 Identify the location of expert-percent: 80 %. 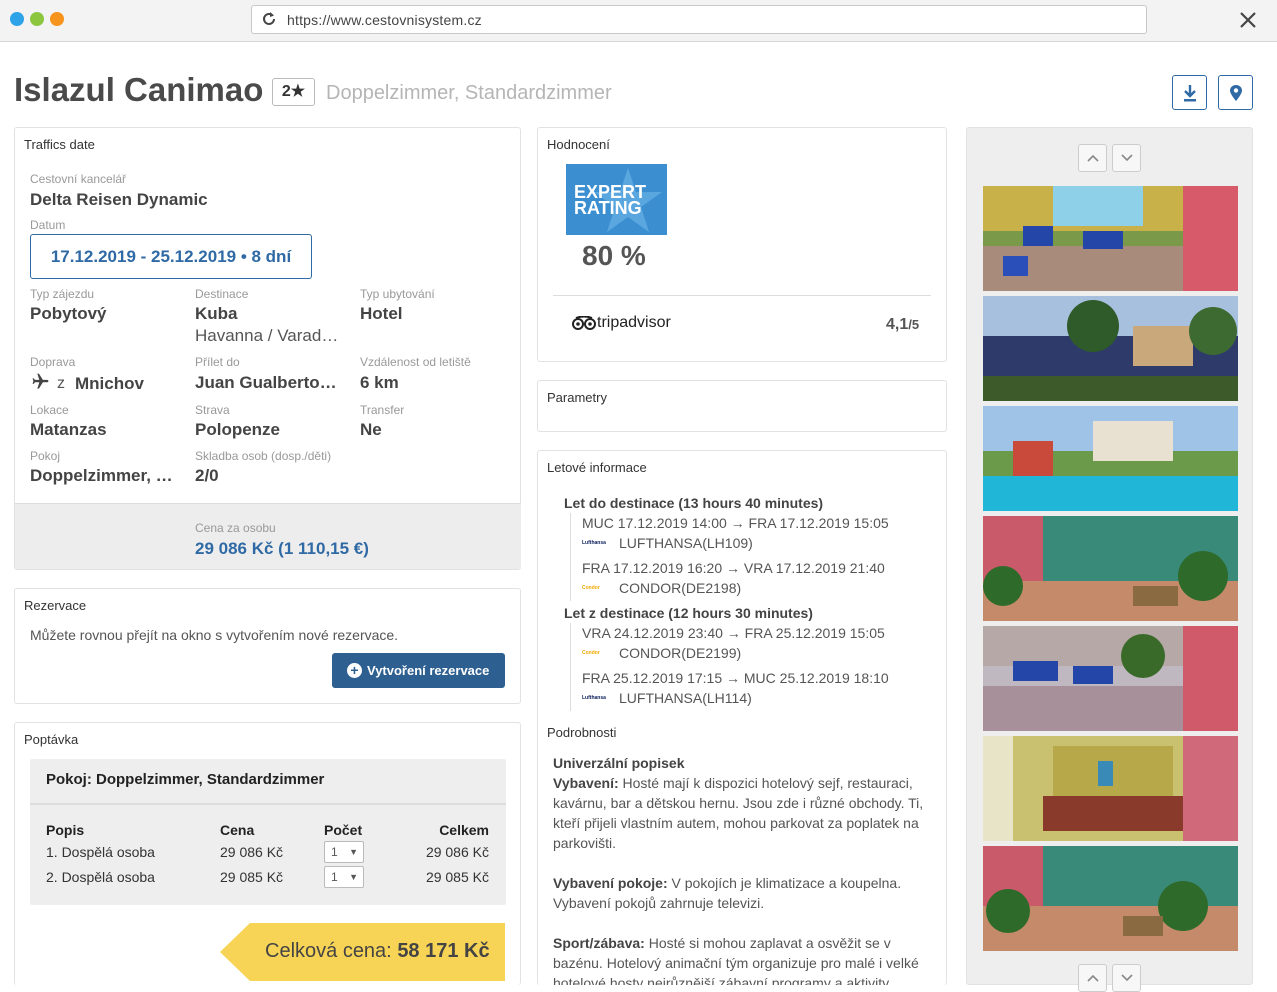
(614, 255).